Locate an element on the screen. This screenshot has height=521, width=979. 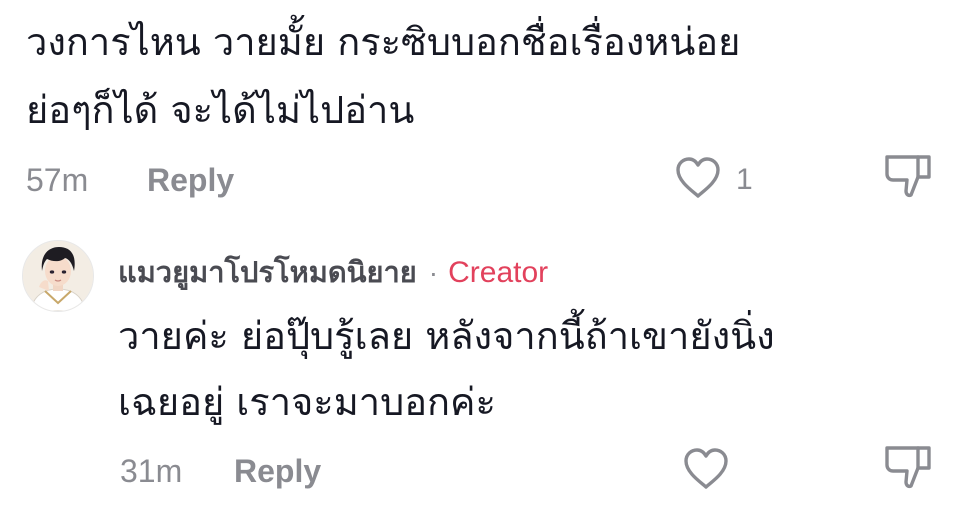
comment-timestamp: 57m is located at coordinates (57, 180).